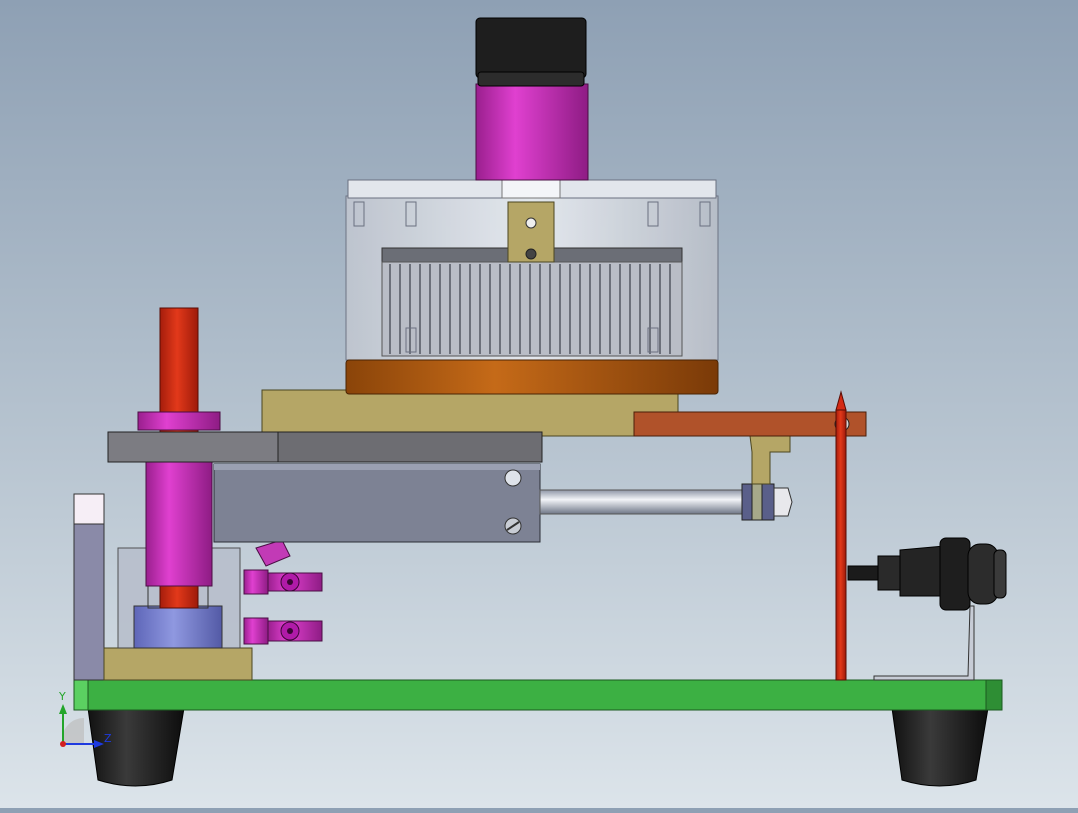 The width and height of the screenshot is (1078, 813). Describe the element at coordinates (770, 460) in the screenshot. I see `sensor-bracket` at that location.